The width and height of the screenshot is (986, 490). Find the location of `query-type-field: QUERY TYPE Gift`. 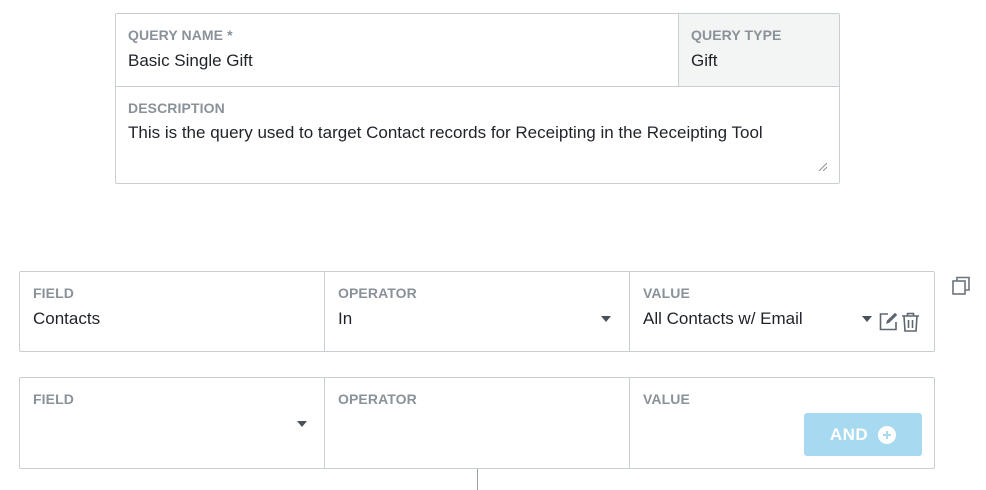

query-type-field: QUERY TYPE Gift is located at coordinates (759, 50).